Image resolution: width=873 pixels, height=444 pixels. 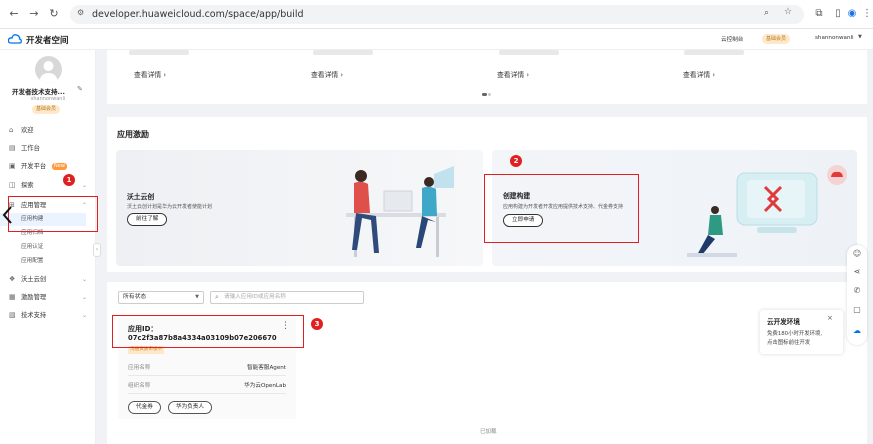 I want to click on avatar, so click(x=48, y=69).